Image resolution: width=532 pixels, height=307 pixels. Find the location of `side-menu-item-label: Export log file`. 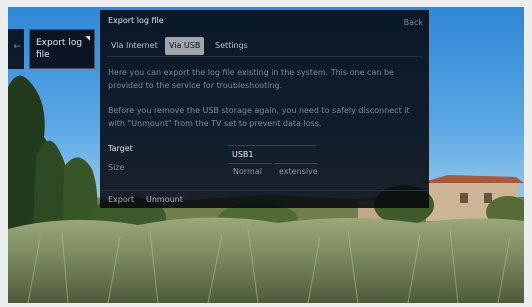

side-menu-item-label: Export log file is located at coordinates (59, 49).